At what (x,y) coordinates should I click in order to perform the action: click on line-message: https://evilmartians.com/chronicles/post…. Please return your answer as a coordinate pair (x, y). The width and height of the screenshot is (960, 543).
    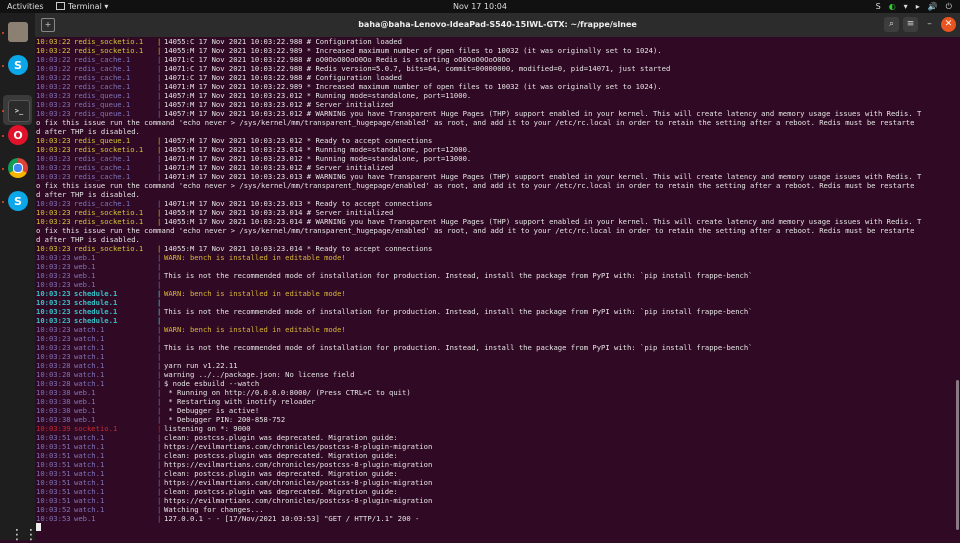
    Looking at the image, I should click on (298, 500).